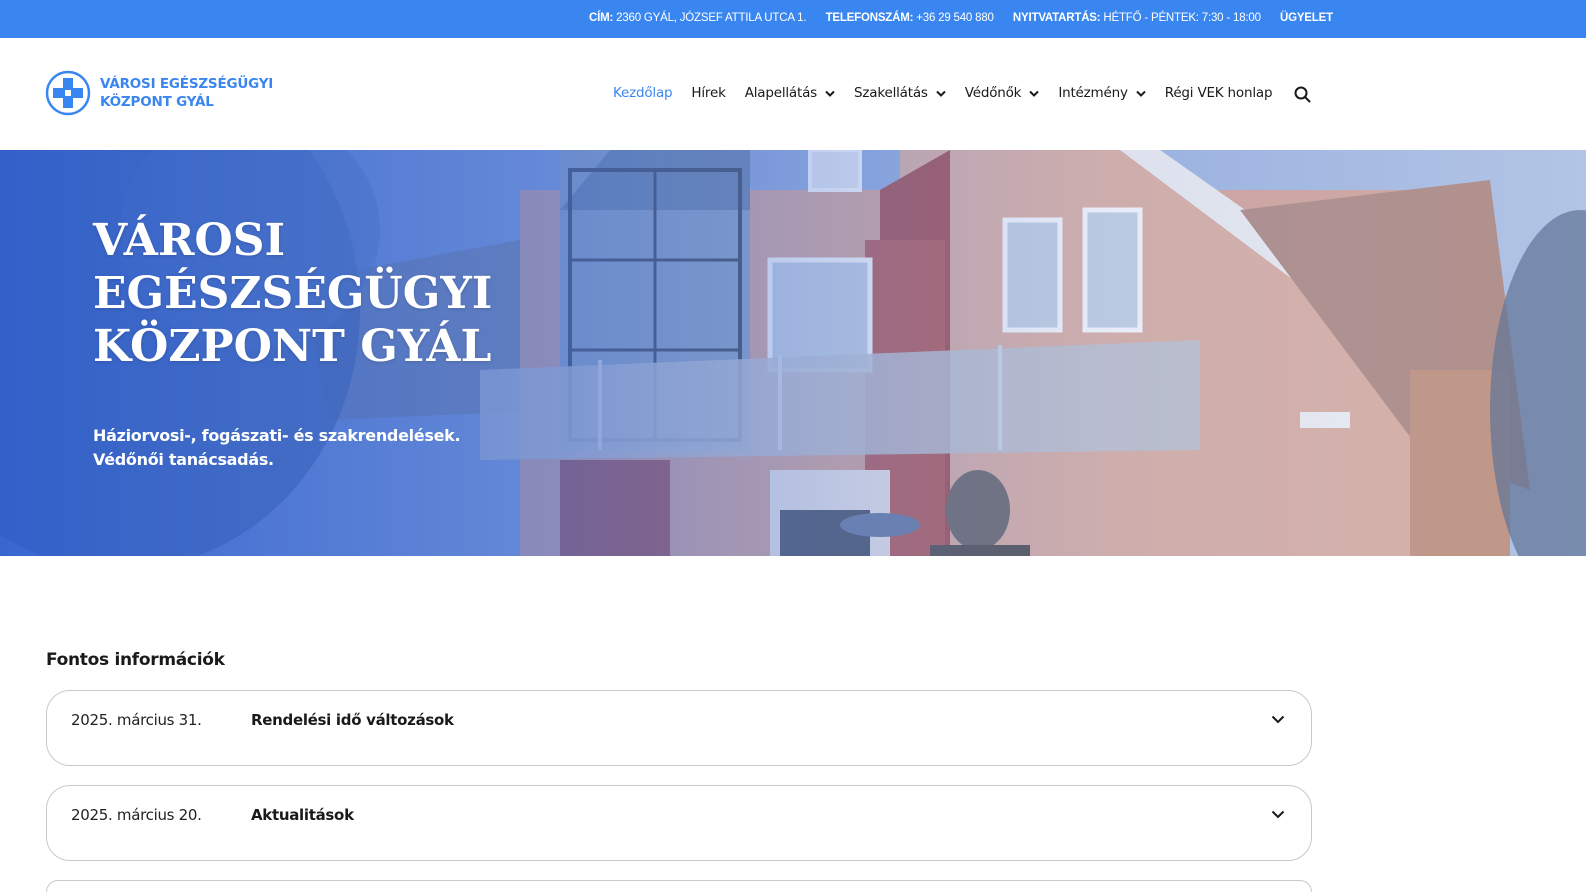  Describe the element at coordinates (711, 18) in the screenshot. I see `address-value: 2360 GYÁL, JÓZSEF ATTILA UTCA 1.` at that location.